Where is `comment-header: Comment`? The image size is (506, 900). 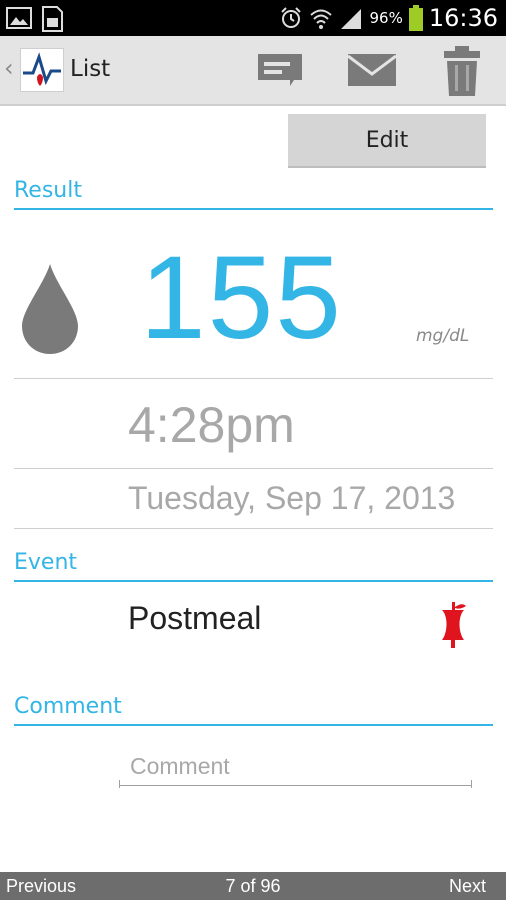 comment-header: Comment is located at coordinates (68, 706).